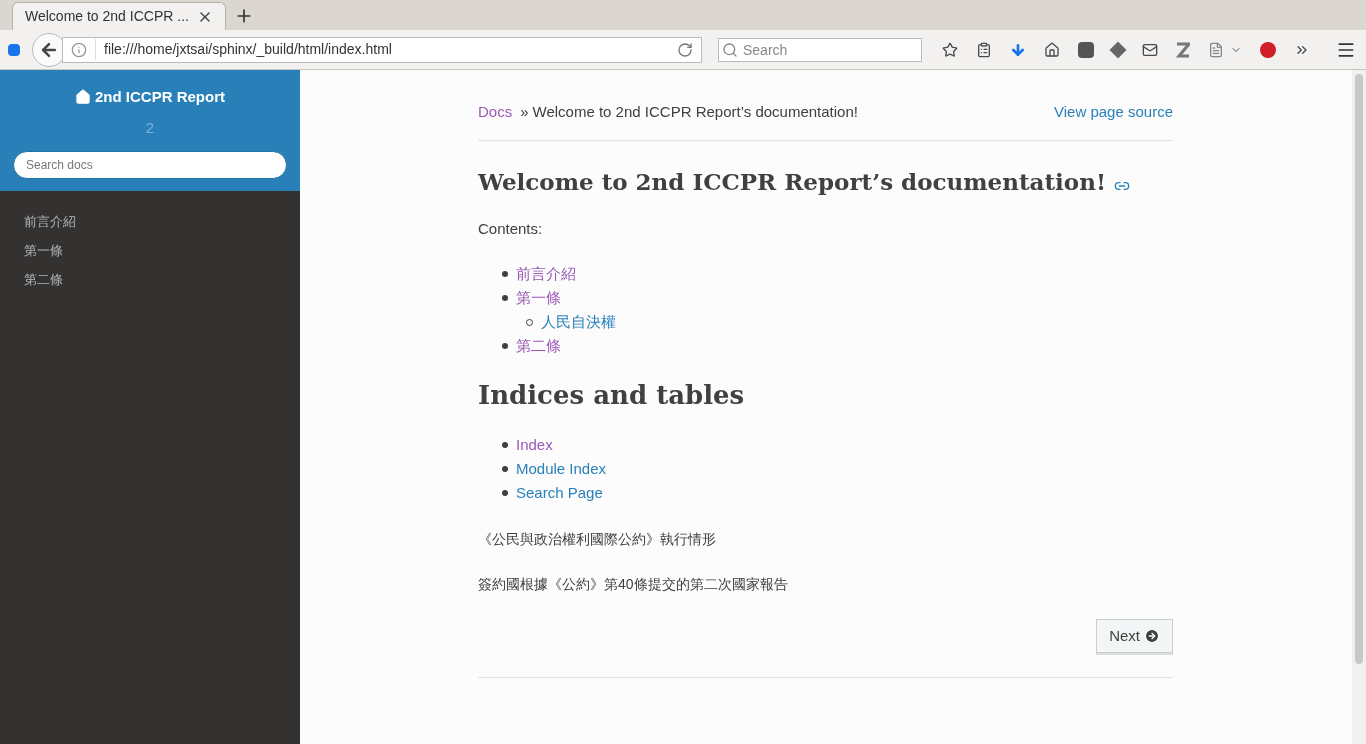 The width and height of the screenshot is (1366, 744). What do you see at coordinates (150, 279) in the screenshot?
I see `sidebar-item: 第二條` at bounding box center [150, 279].